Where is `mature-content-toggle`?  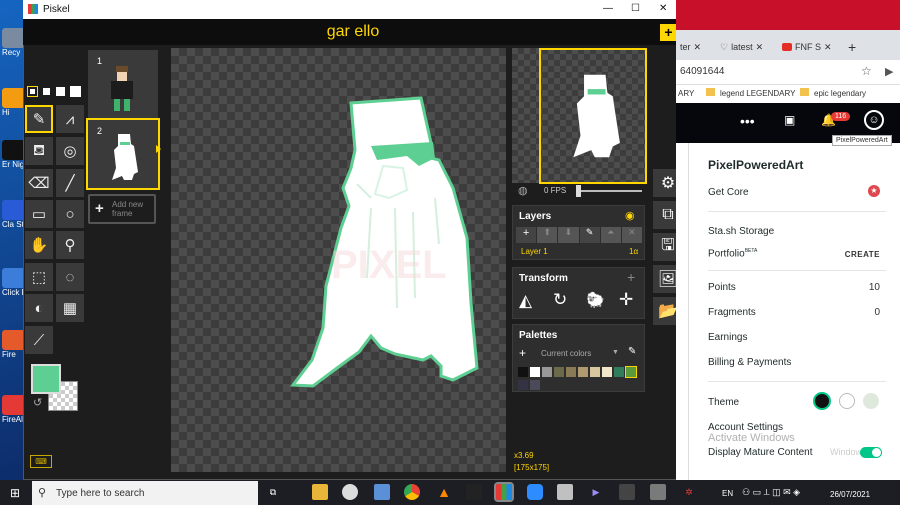 mature-content-toggle is located at coordinates (871, 452).